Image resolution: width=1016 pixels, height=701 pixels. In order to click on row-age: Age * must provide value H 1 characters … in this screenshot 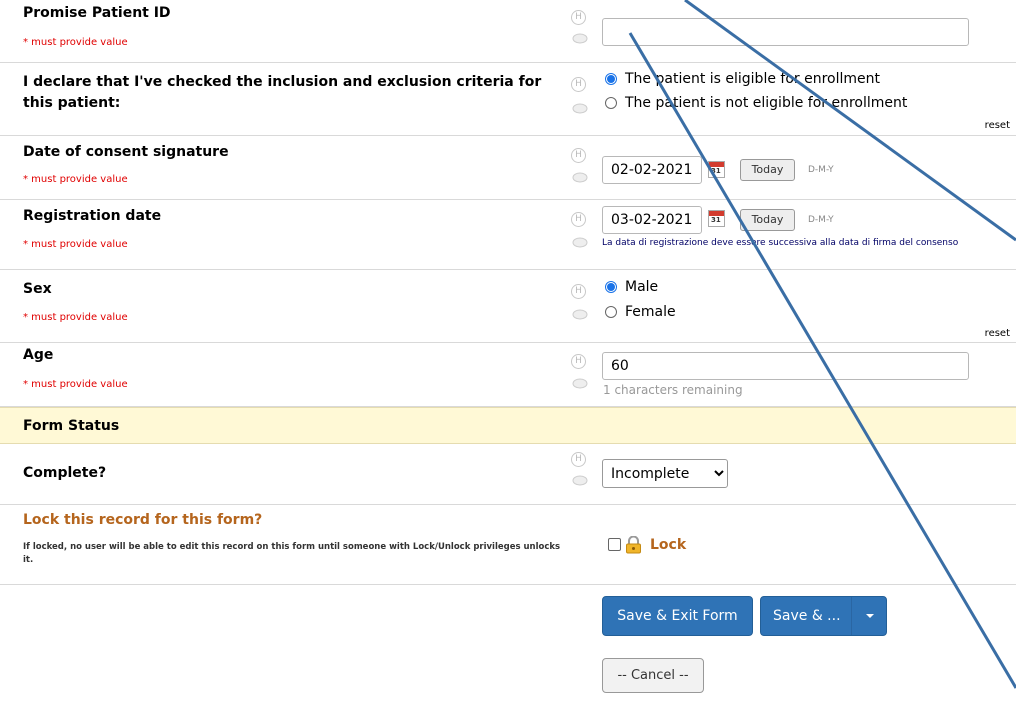, I will do `click(508, 375)`.